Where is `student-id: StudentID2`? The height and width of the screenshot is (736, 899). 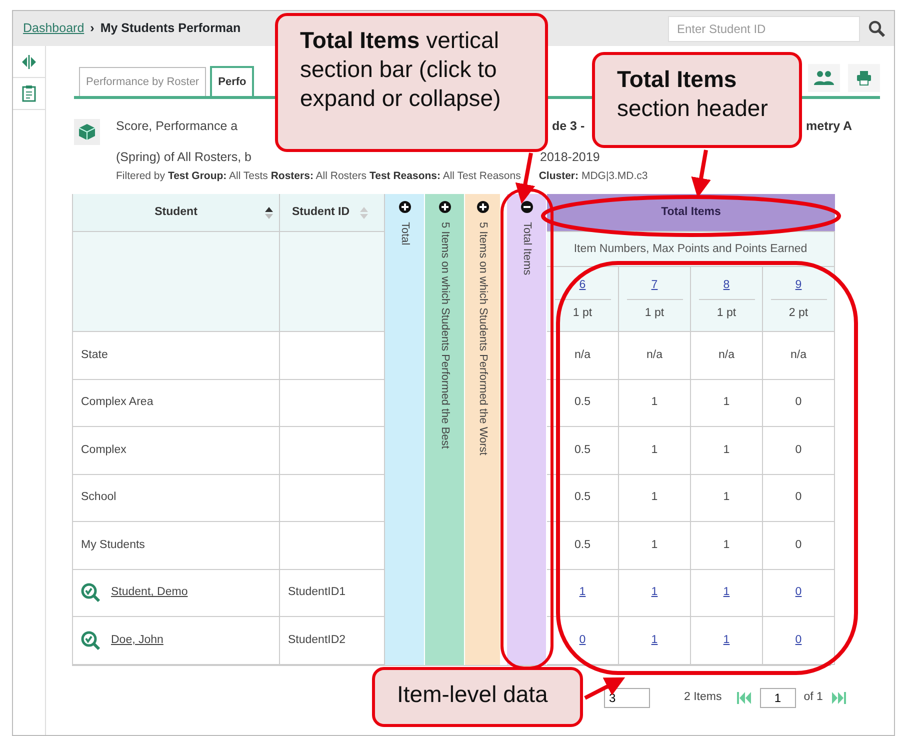 student-id: StudentID2 is located at coordinates (317, 640).